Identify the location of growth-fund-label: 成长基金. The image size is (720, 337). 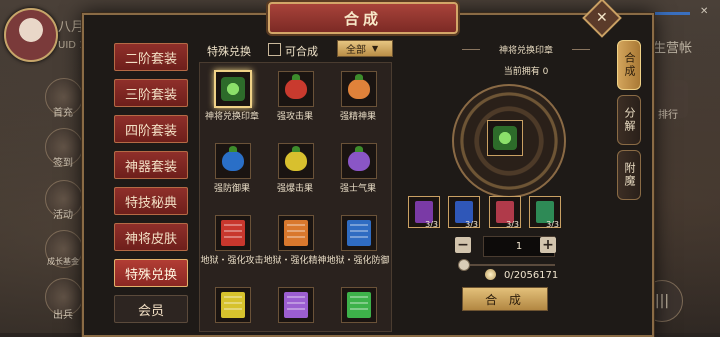
(63, 261).